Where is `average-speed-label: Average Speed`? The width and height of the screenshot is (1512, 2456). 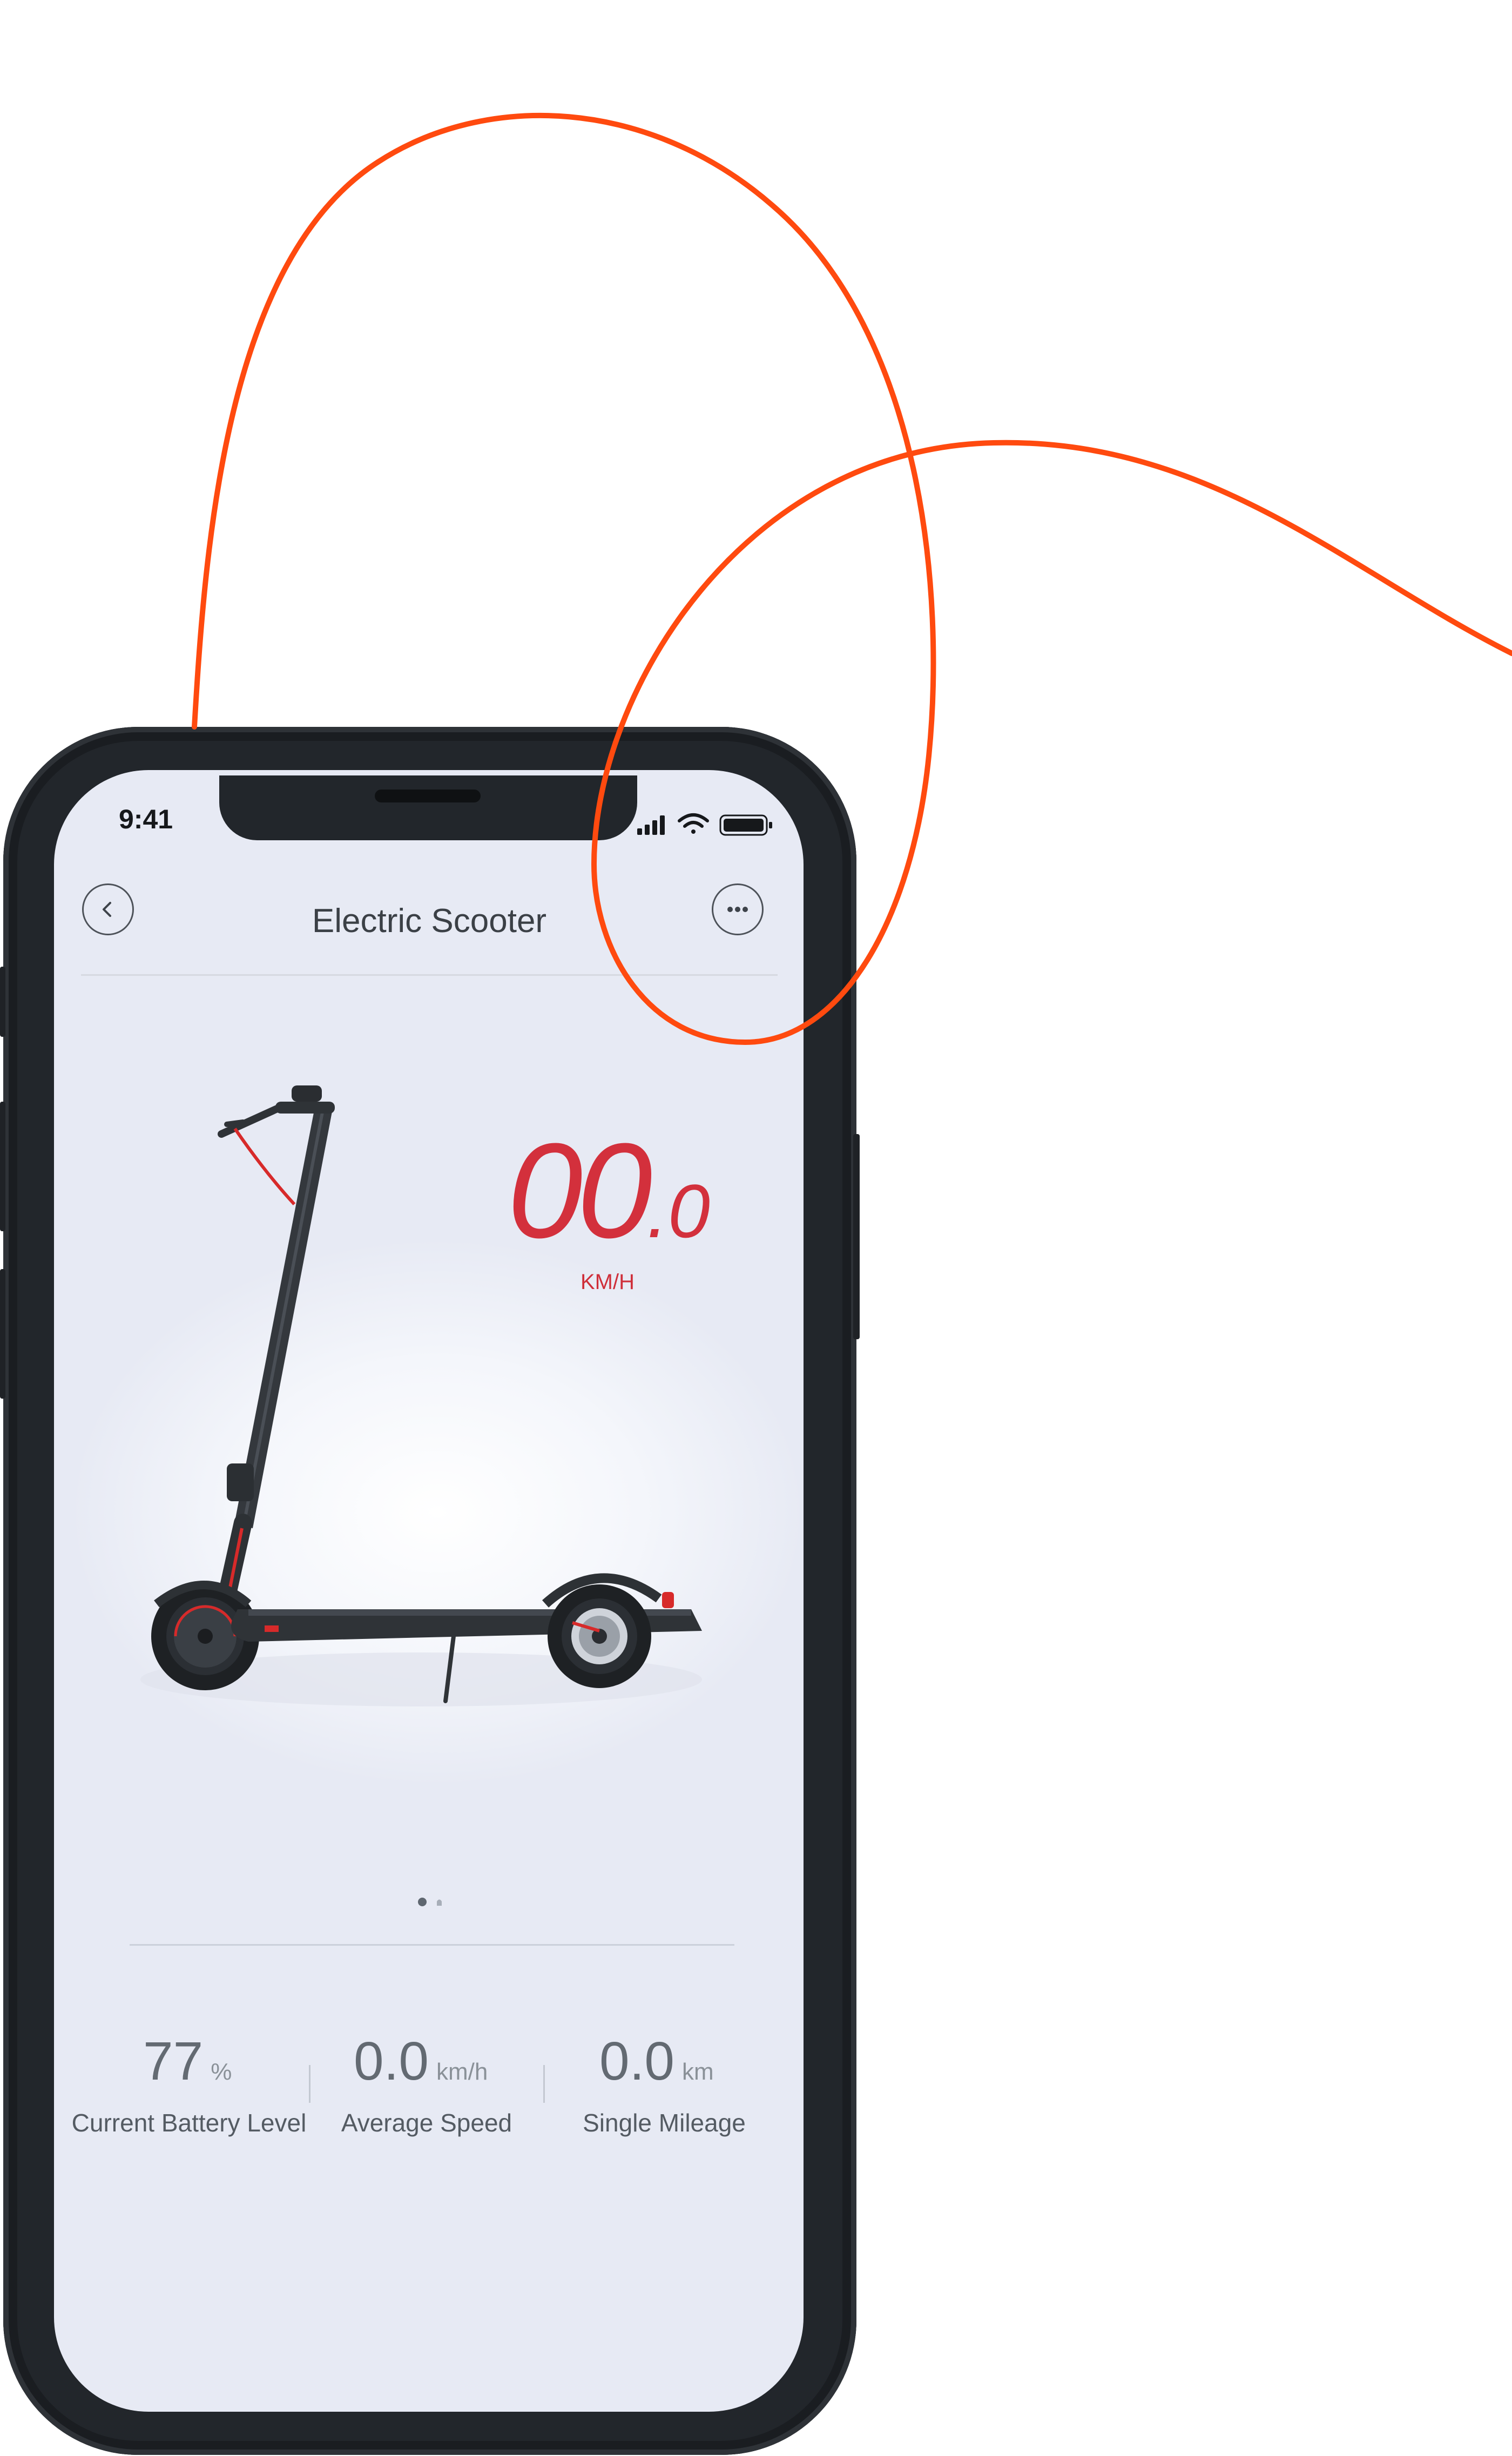
average-speed-label: Average Speed is located at coordinates (426, 2123).